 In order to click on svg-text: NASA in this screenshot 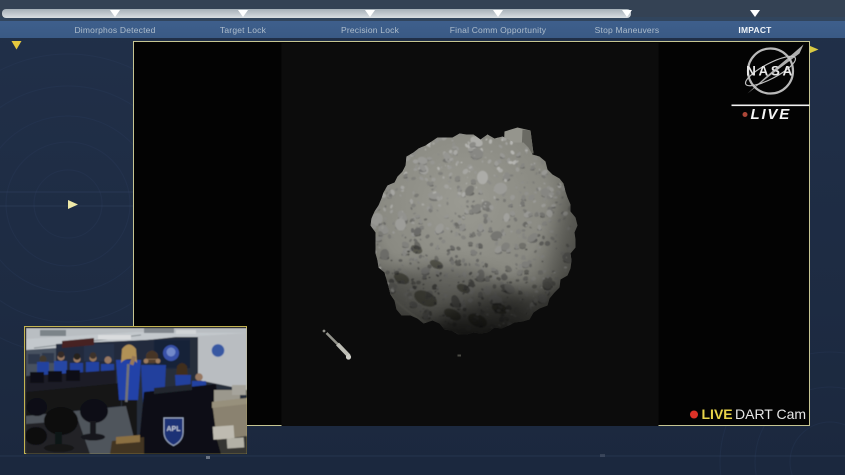, I will do `click(770, 70)`.